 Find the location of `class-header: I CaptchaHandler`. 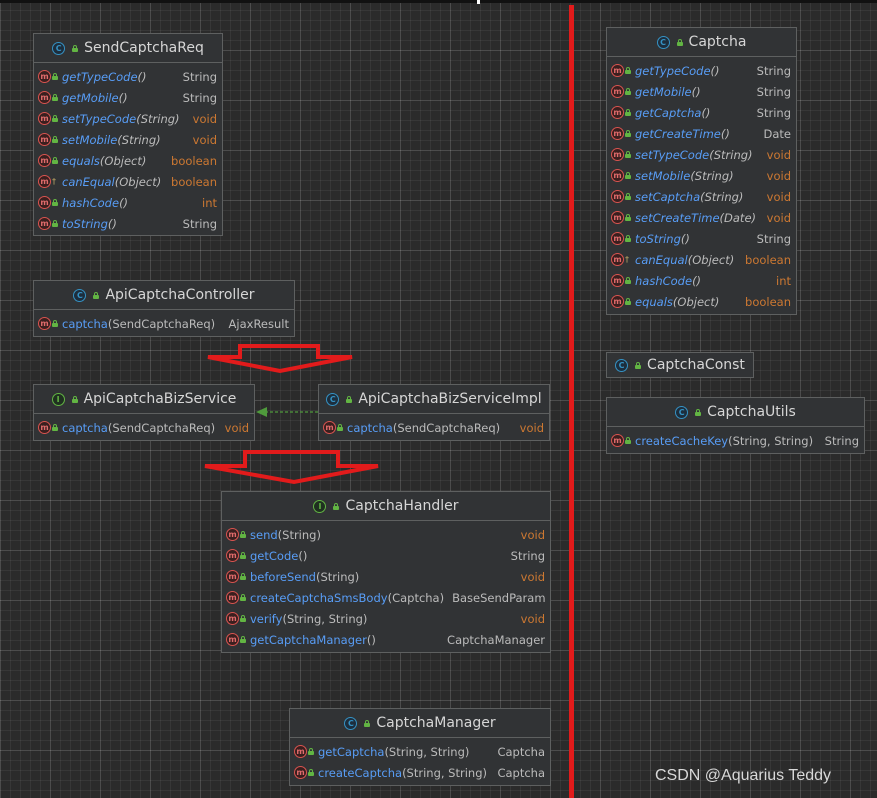

class-header: I CaptchaHandler is located at coordinates (386, 506).